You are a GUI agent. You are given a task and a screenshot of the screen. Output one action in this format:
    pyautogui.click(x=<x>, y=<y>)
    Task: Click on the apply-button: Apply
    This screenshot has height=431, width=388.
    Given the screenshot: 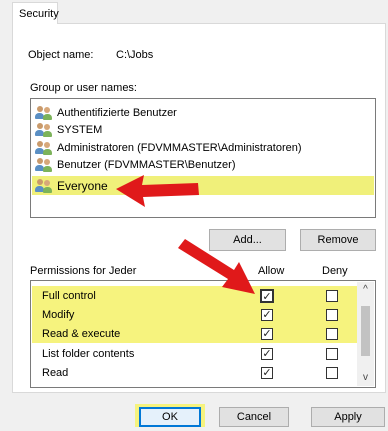 What is the action you would take?
    pyautogui.click(x=348, y=417)
    